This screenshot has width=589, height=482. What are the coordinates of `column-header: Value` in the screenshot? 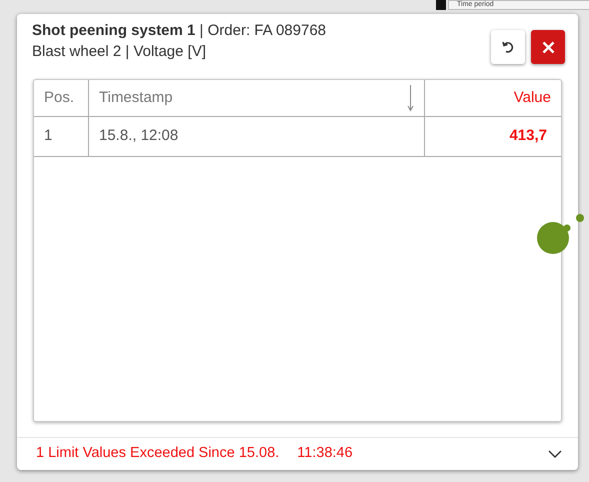 It's located at (493, 98).